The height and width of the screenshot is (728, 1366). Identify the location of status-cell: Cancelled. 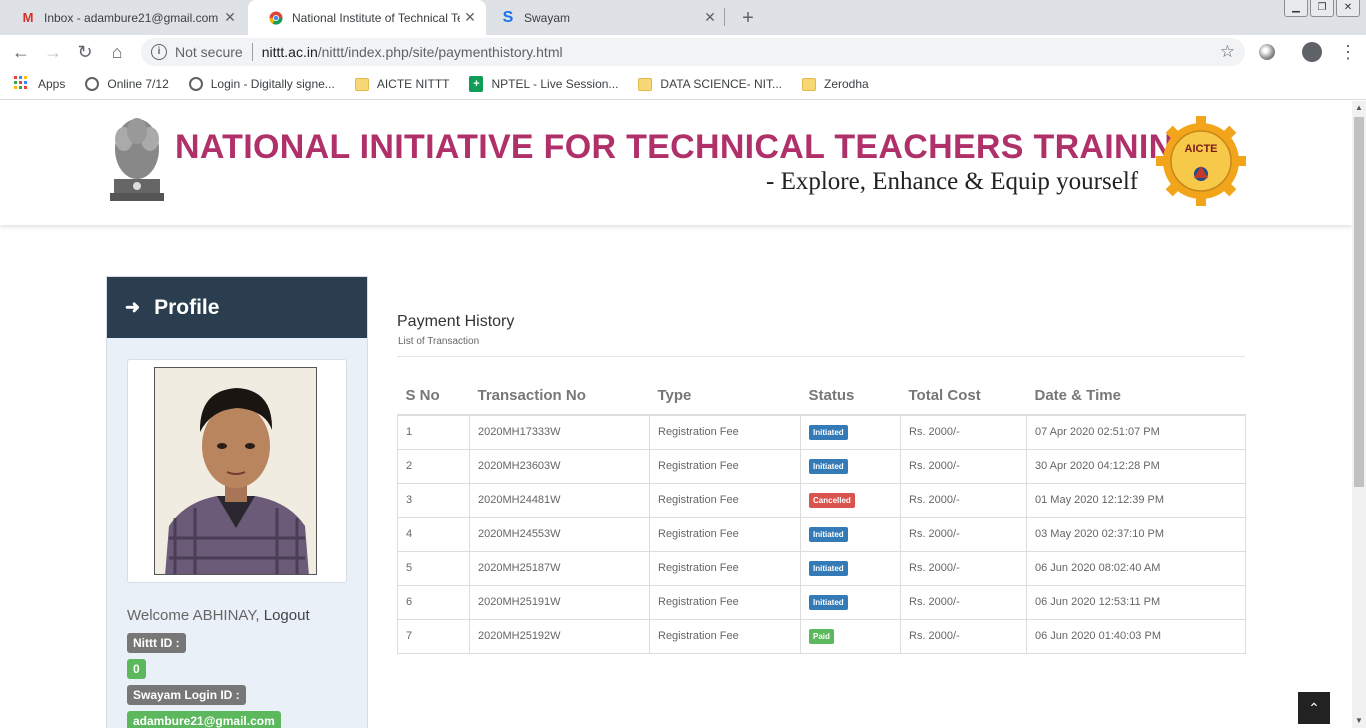
(850, 500).